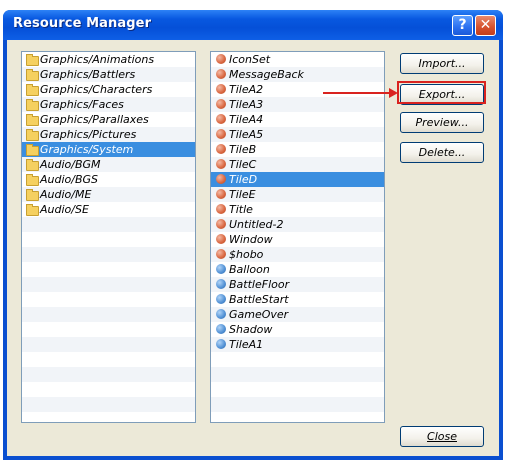 The width and height of the screenshot is (514, 466). I want to click on file-label: TileA2, so click(246, 89).